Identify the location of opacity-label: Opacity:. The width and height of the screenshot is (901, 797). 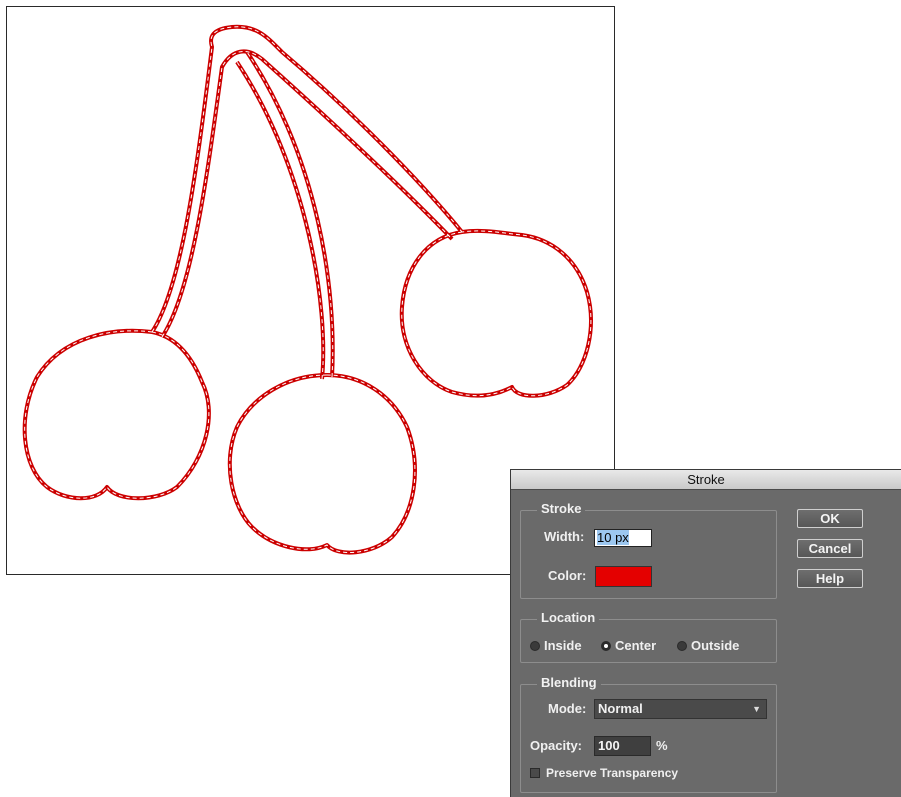
(556, 745).